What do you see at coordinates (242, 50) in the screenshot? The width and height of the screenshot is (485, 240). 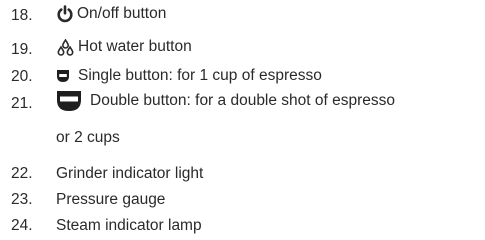 I see `list-item: 19. Hot water button` at bounding box center [242, 50].